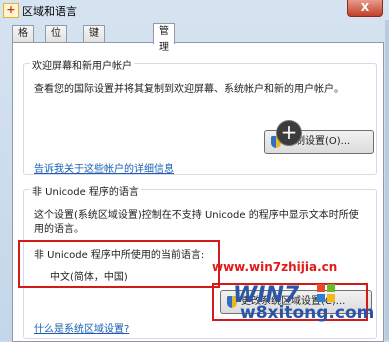 The height and width of the screenshot is (342, 389). Describe the element at coordinates (119, 264) in the screenshot. I see `highlight-current-language` at that location.